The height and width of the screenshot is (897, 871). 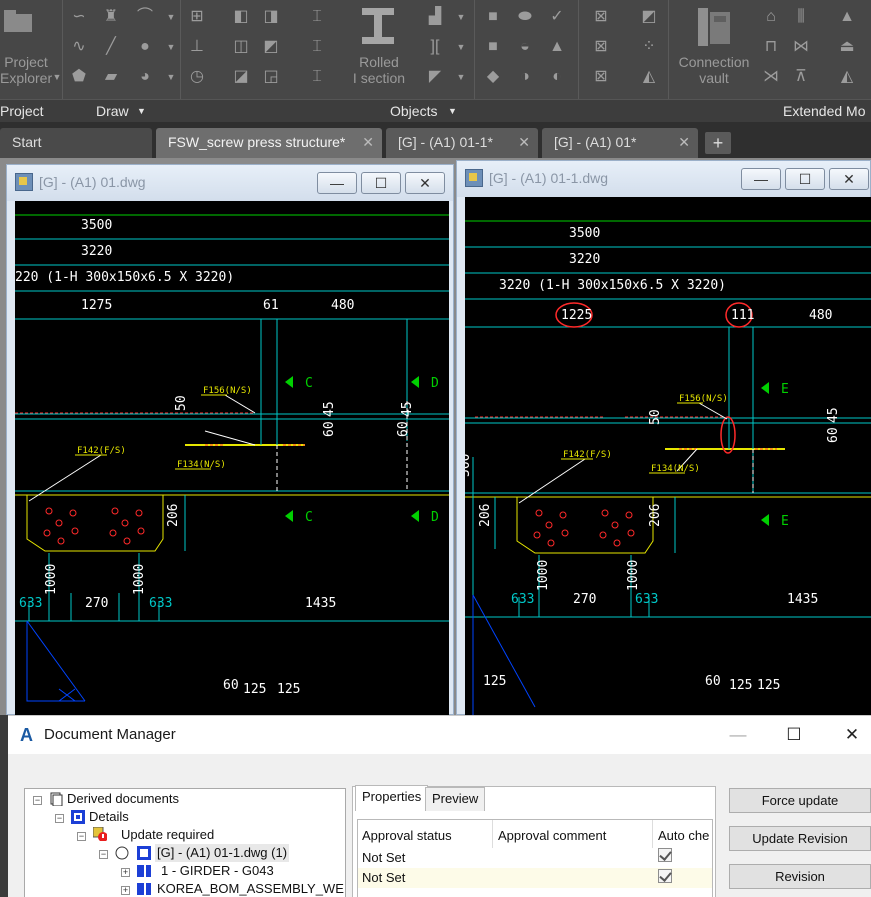 What do you see at coordinates (824, 111) in the screenshot?
I see `group-extended-modeling: Extended Mo` at bounding box center [824, 111].